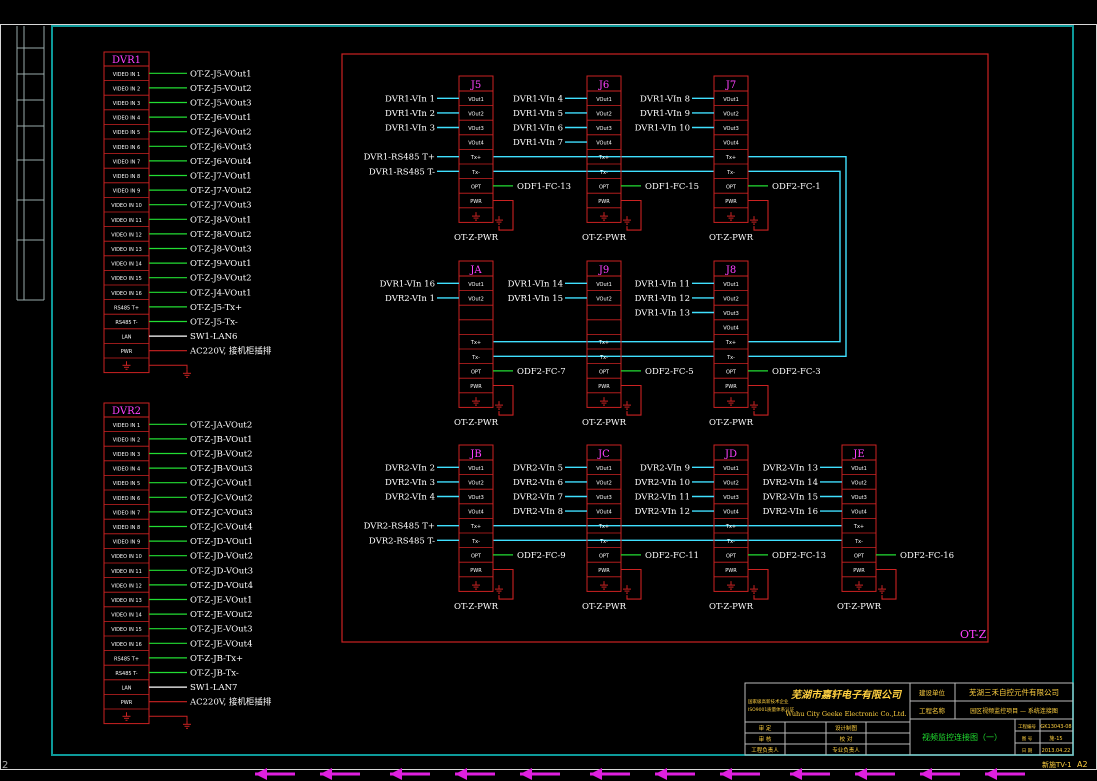 The height and width of the screenshot is (781, 1097). Describe the element at coordinates (221, 133) in the screenshot. I see `dvr-wire-label: OT-Z-J6-VOut2` at that location.